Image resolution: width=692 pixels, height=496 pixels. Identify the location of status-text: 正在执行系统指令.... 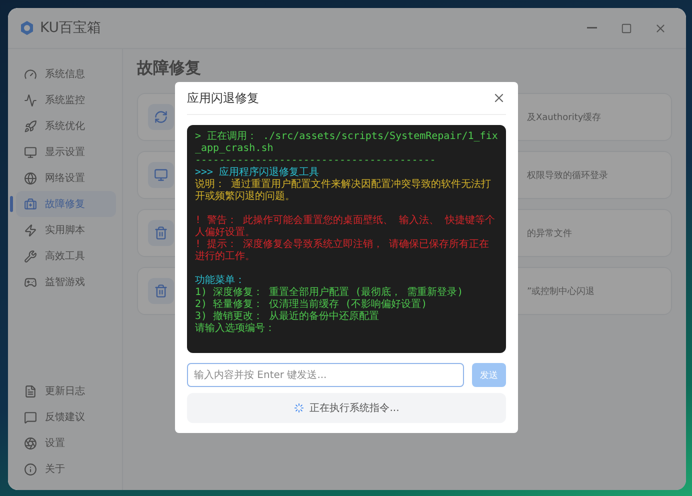
(355, 408).